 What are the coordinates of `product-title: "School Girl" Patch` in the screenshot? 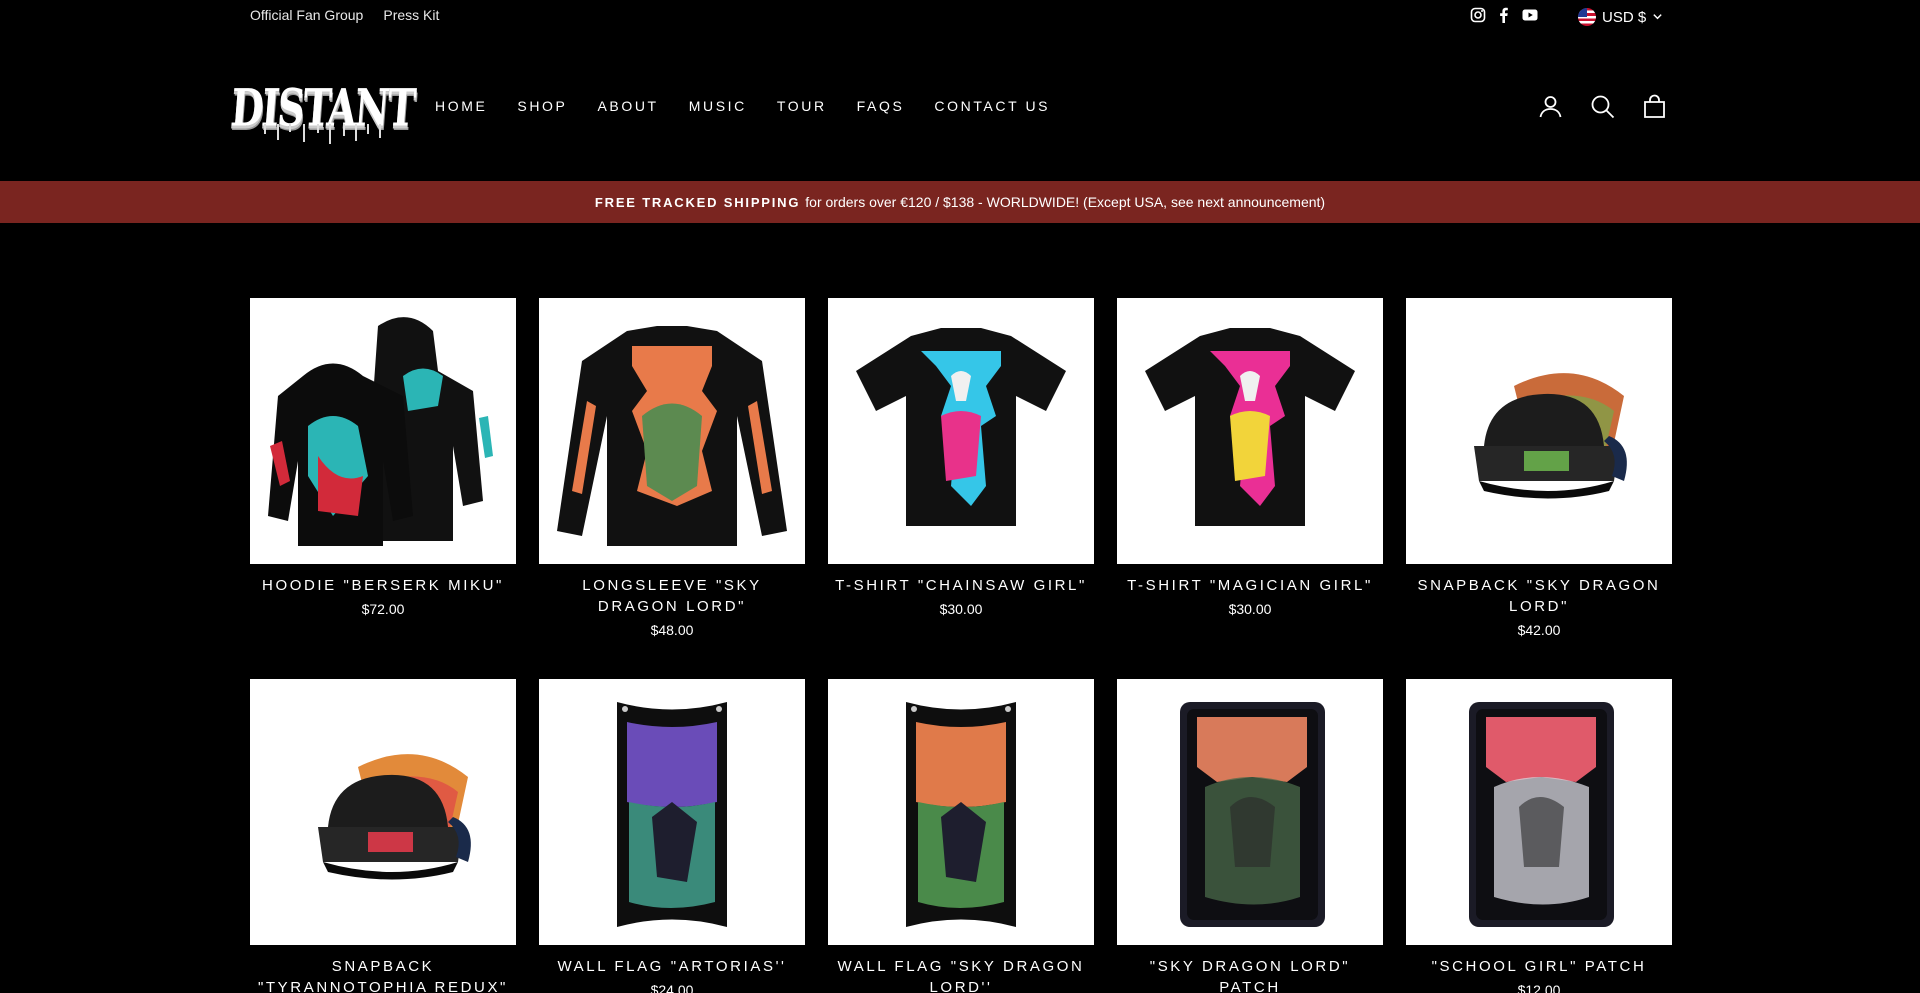 It's located at (1539, 966).